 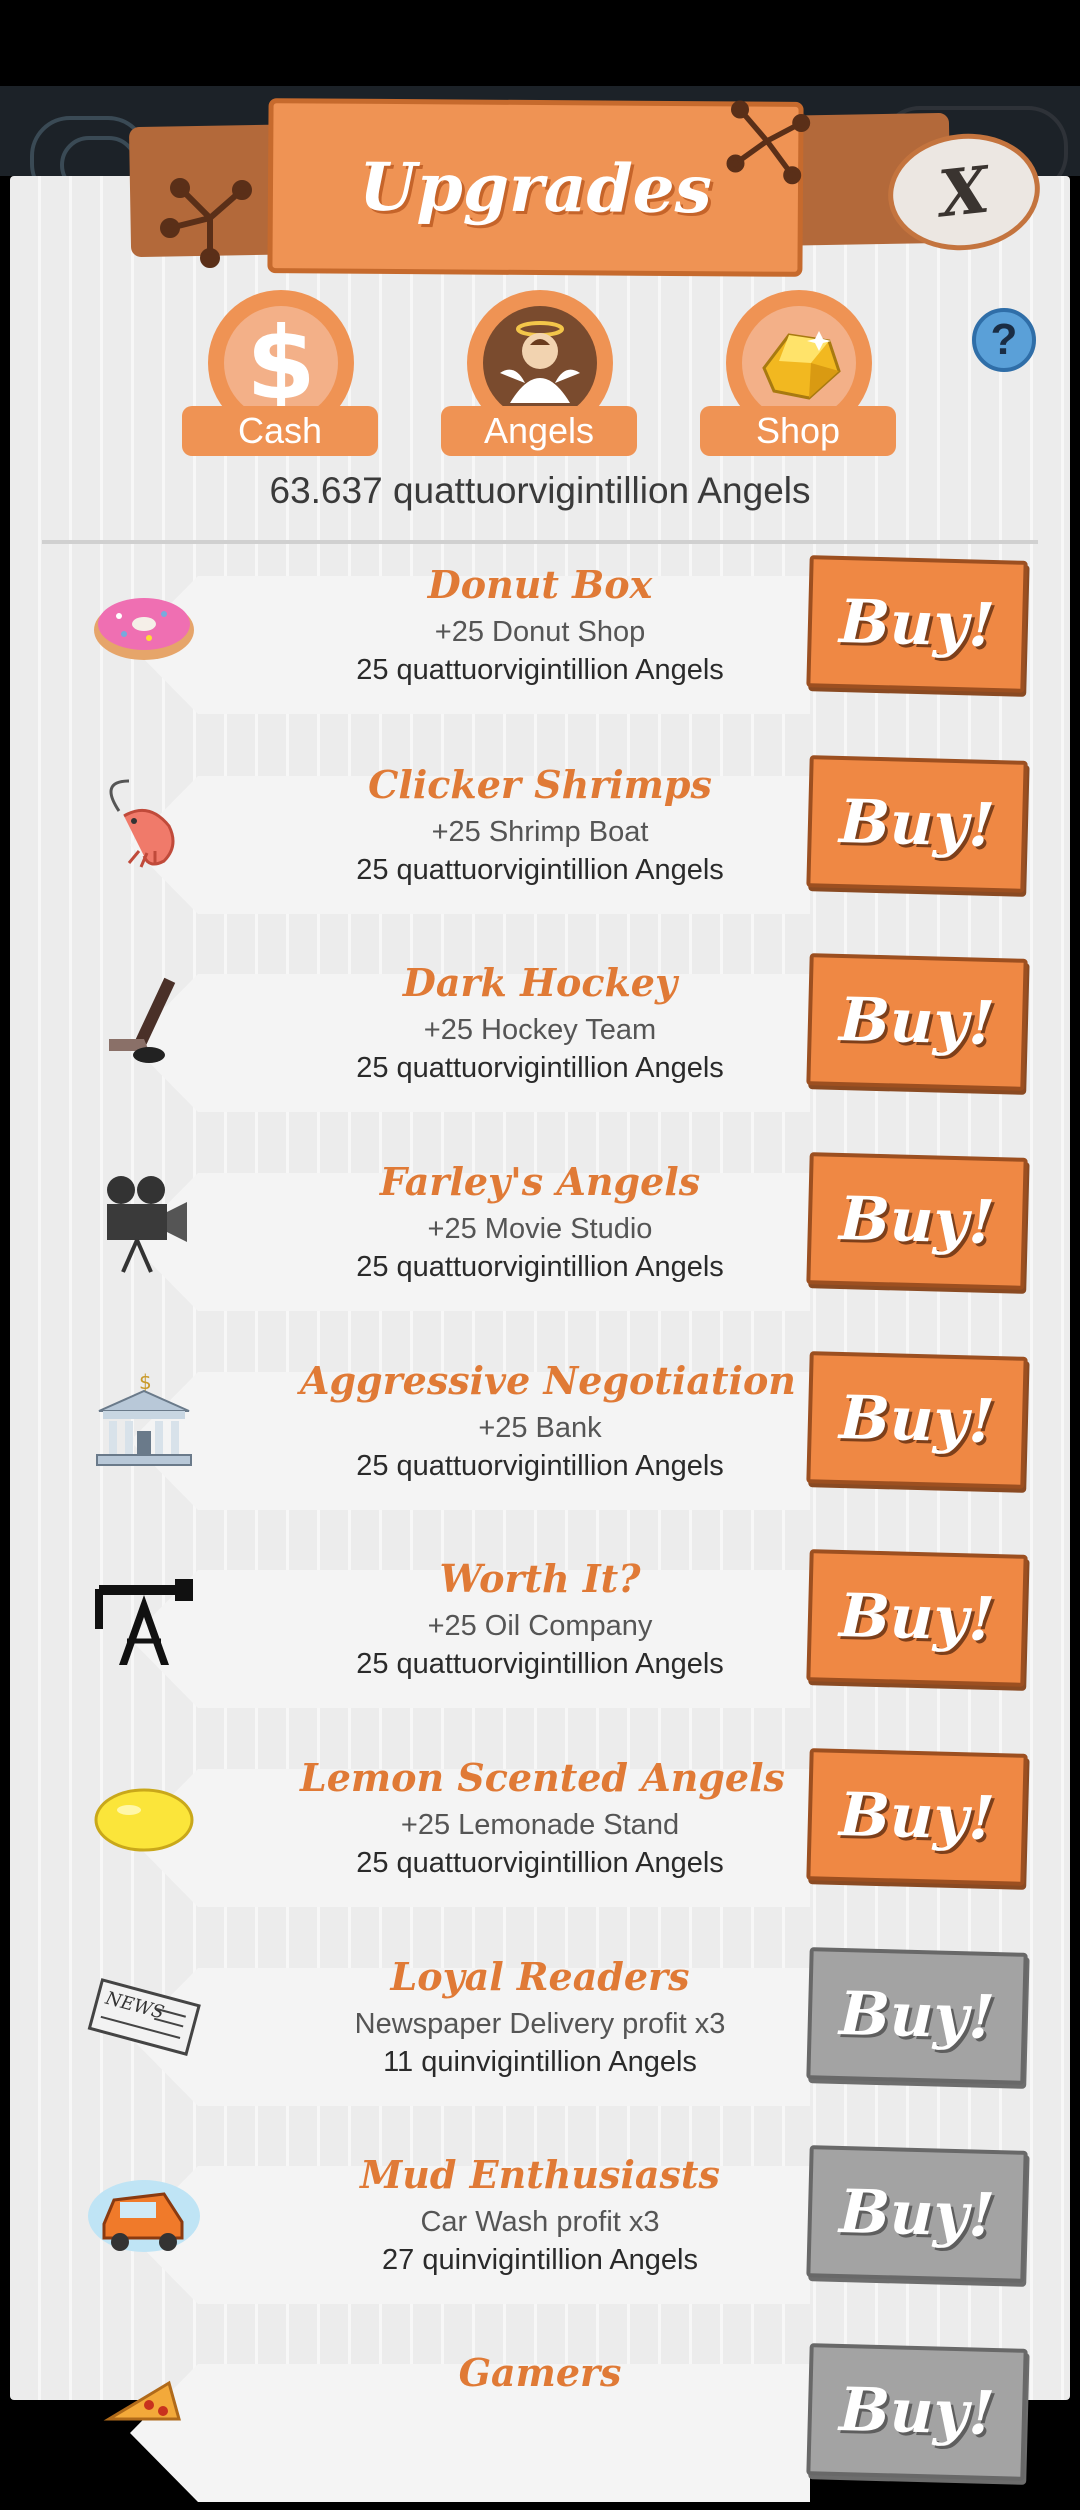 I want to click on upgrade-name: Loyal Readers, so click(x=540, y=1976).